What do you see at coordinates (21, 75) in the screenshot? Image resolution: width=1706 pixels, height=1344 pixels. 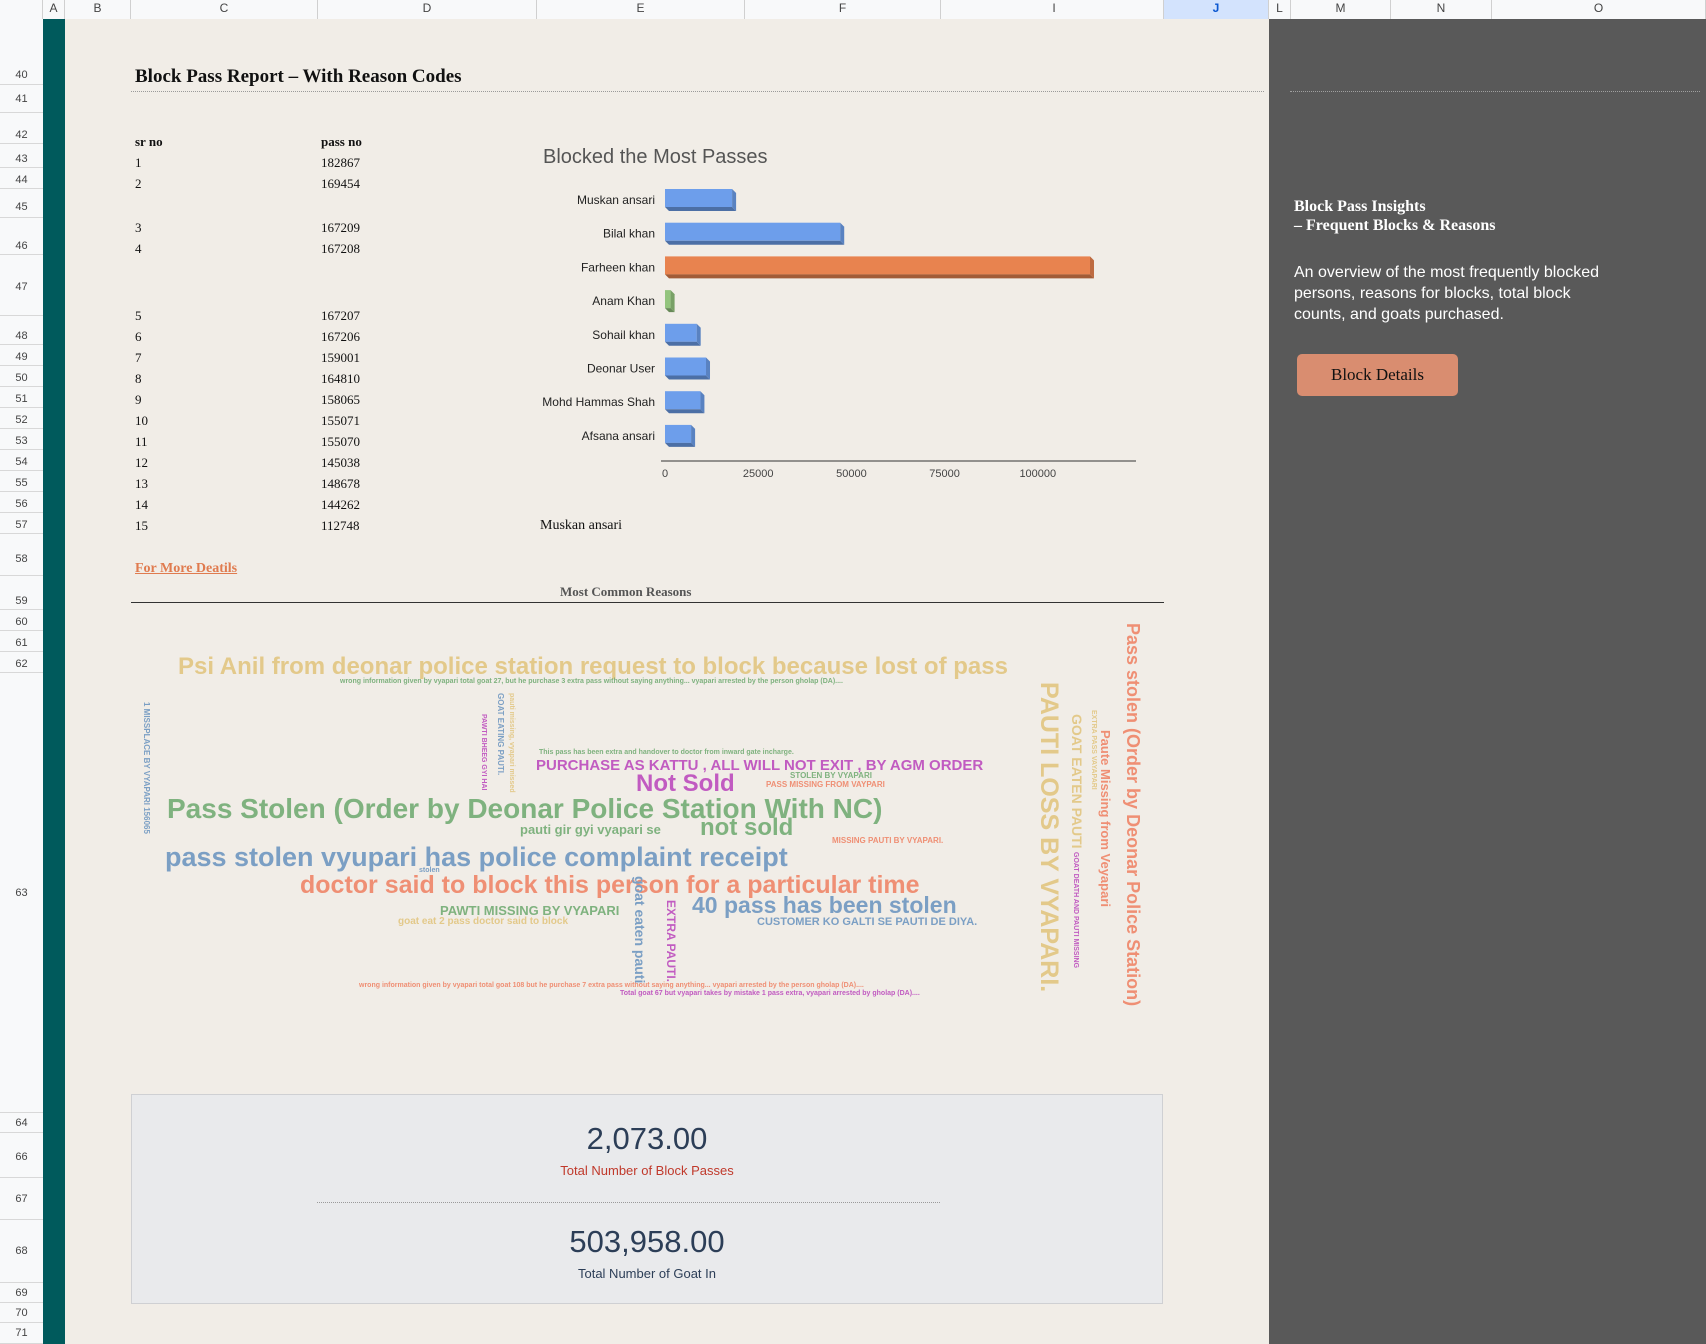 I see `row-header: 40` at bounding box center [21, 75].